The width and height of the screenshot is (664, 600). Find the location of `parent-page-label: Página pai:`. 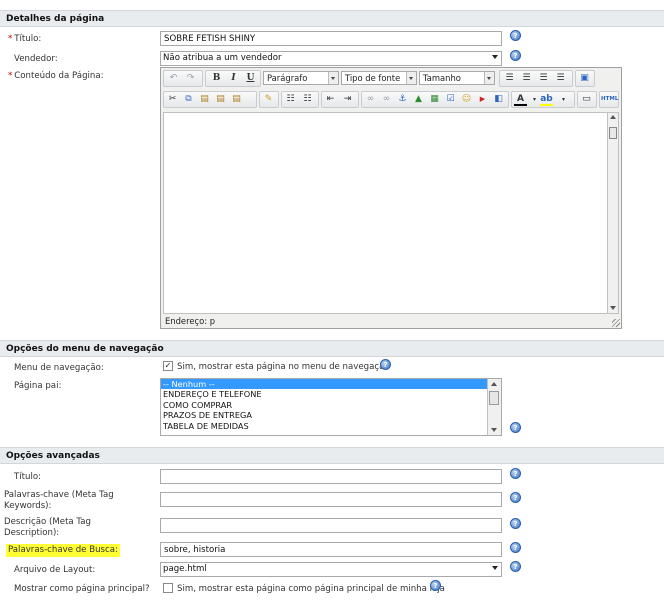

parent-page-label: Página pai: is located at coordinates (38, 386).